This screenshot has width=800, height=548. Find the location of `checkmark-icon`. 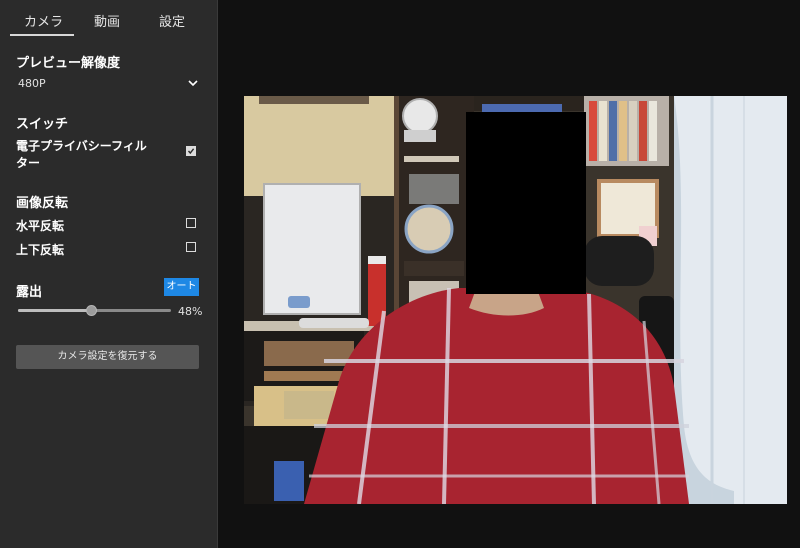

checkmark-icon is located at coordinates (191, 151).